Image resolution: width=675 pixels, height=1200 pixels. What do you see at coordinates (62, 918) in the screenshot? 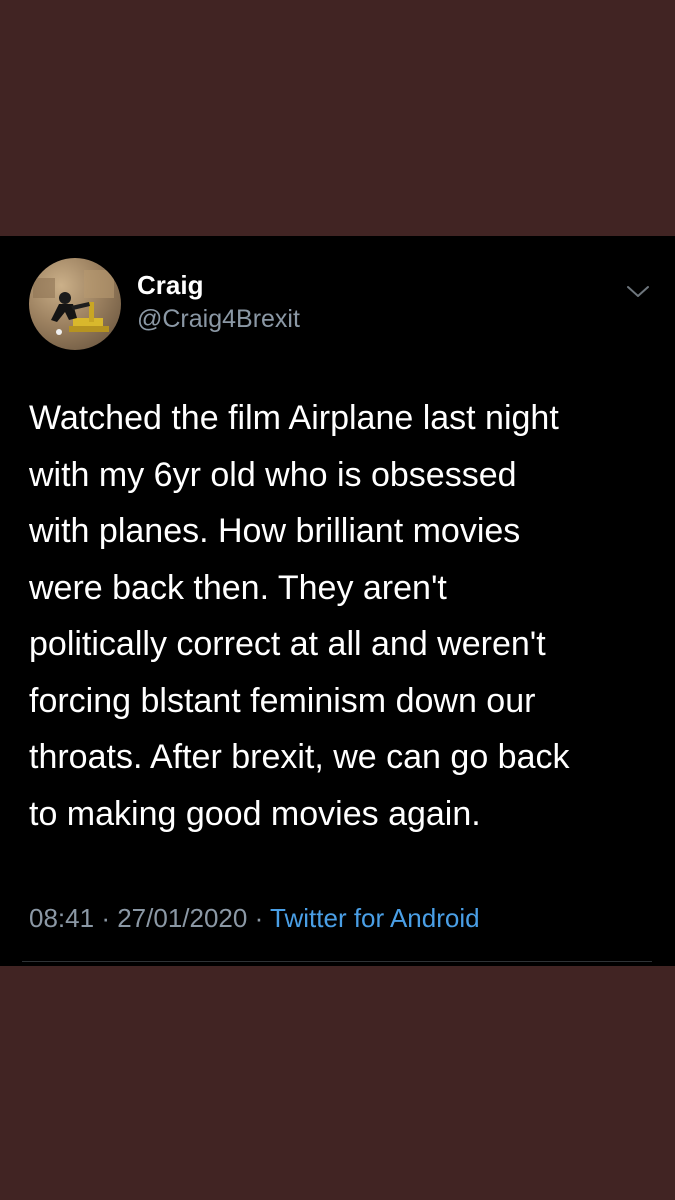
I see `tweet-time: 08:41` at bounding box center [62, 918].